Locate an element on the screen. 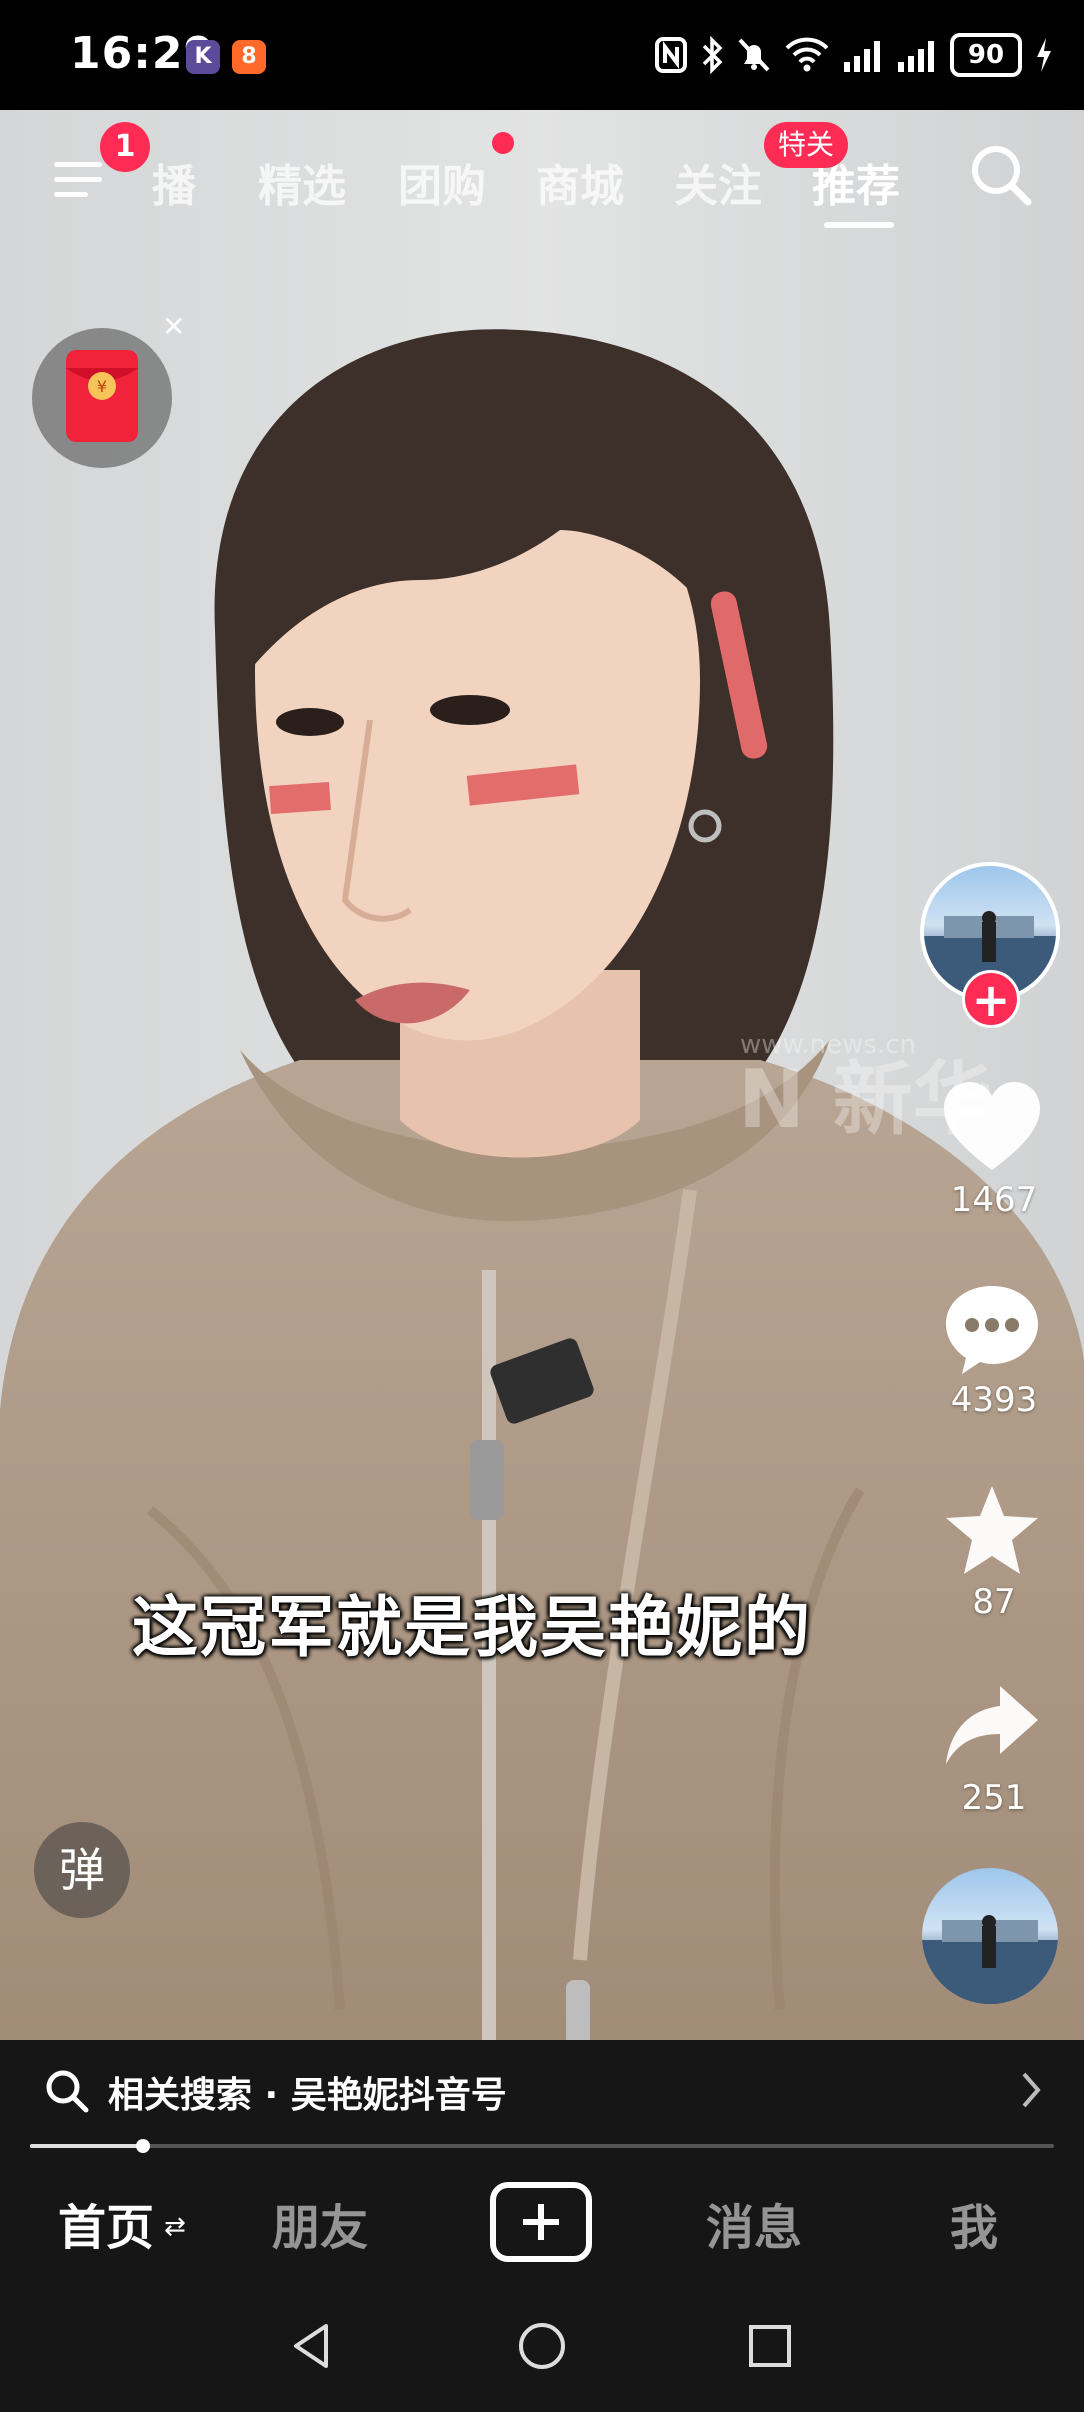  bluetooth-icon is located at coordinates (712, 55).